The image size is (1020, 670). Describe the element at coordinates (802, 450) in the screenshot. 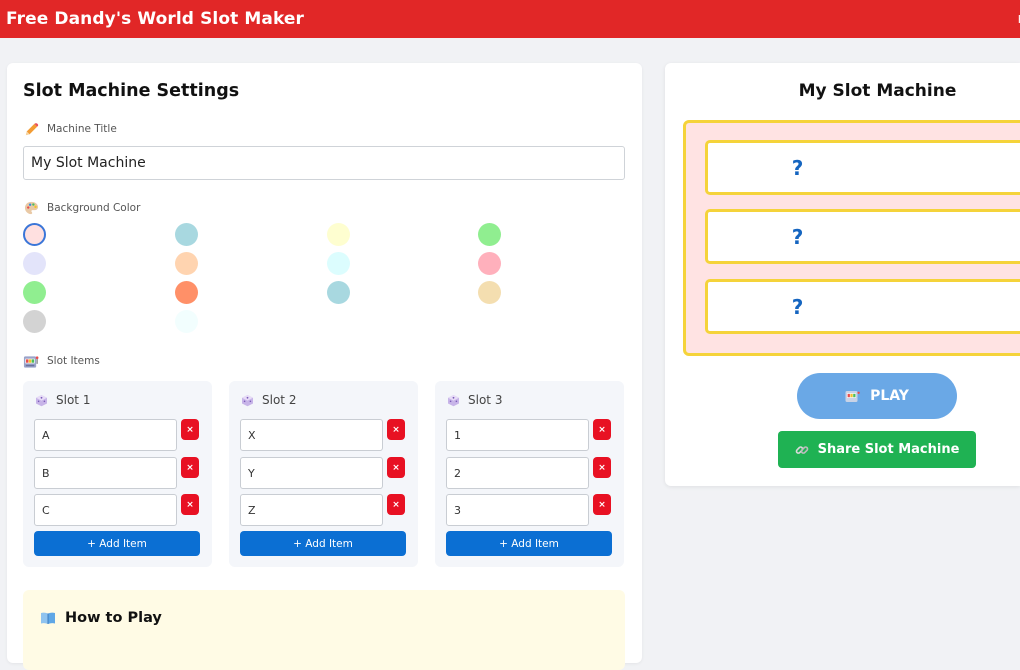

I see `link-icon` at that location.